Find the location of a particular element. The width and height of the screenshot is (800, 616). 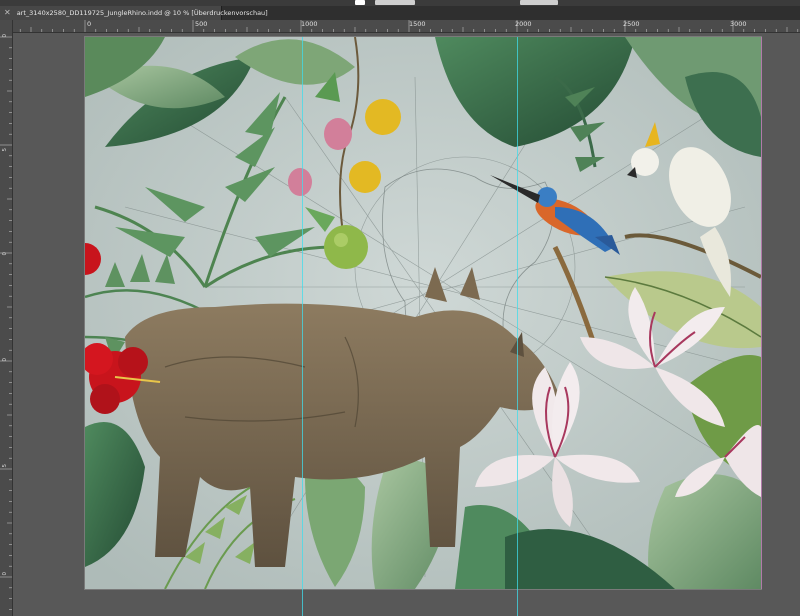

ruler-label-500: 500 is located at coordinates (201, 24).